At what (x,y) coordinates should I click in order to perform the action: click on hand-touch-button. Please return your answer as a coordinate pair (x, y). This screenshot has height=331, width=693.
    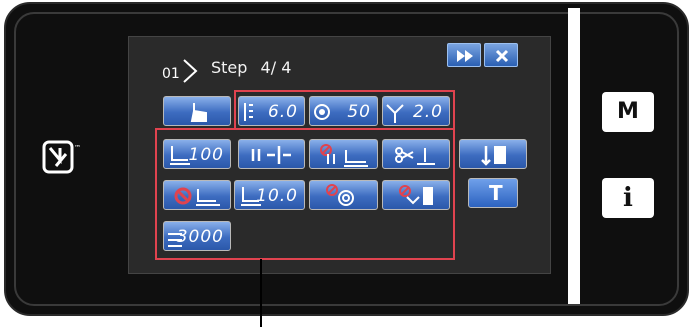
    Looking at the image, I should click on (197, 111).